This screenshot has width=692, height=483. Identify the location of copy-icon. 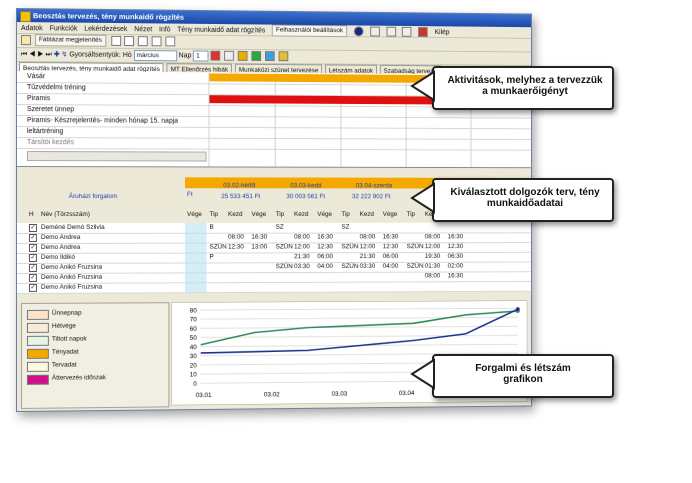
(129, 41).